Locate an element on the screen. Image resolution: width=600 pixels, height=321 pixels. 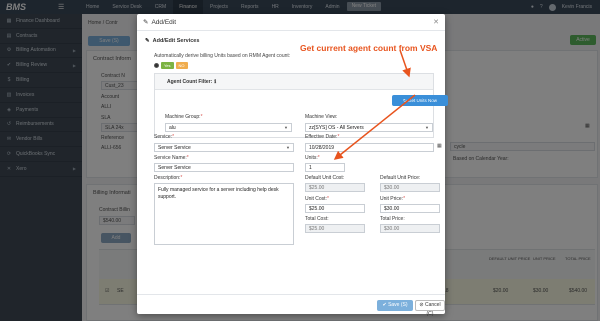
annotation-arrows is located at coordinates (374, 104).